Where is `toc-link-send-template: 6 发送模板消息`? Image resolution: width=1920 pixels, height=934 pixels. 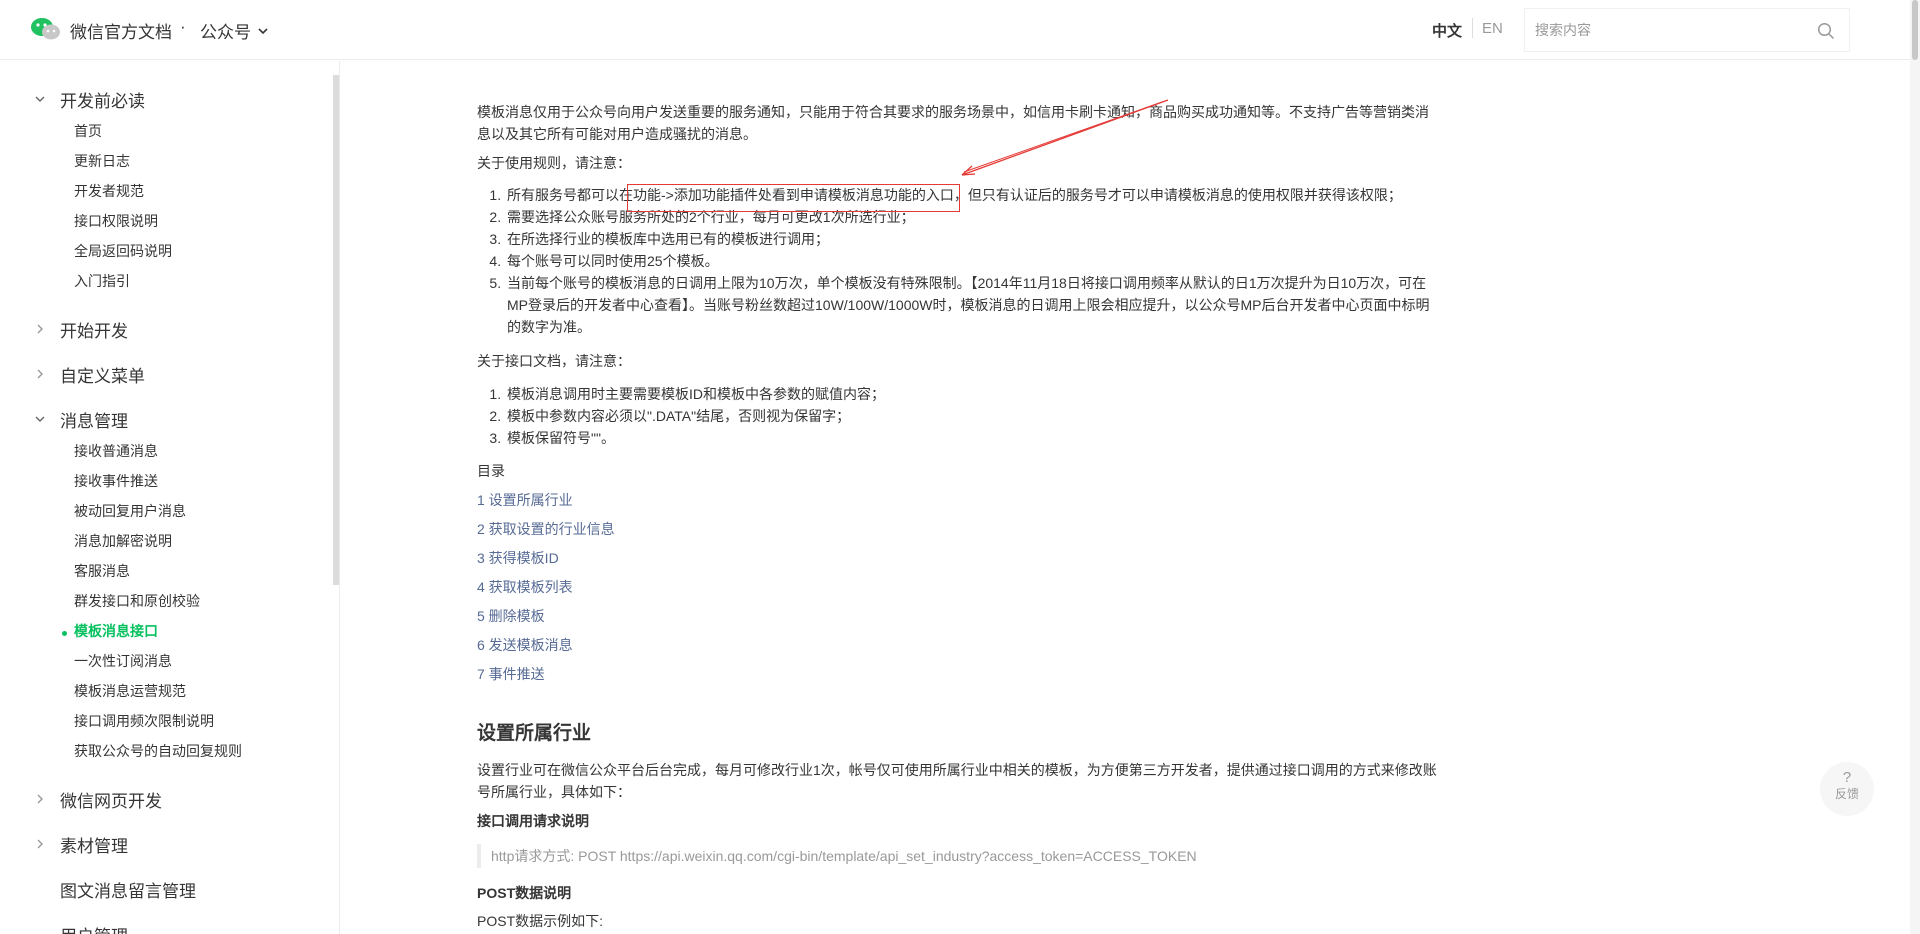 toc-link-send-template: 6 发送模板消息 is located at coordinates (525, 645).